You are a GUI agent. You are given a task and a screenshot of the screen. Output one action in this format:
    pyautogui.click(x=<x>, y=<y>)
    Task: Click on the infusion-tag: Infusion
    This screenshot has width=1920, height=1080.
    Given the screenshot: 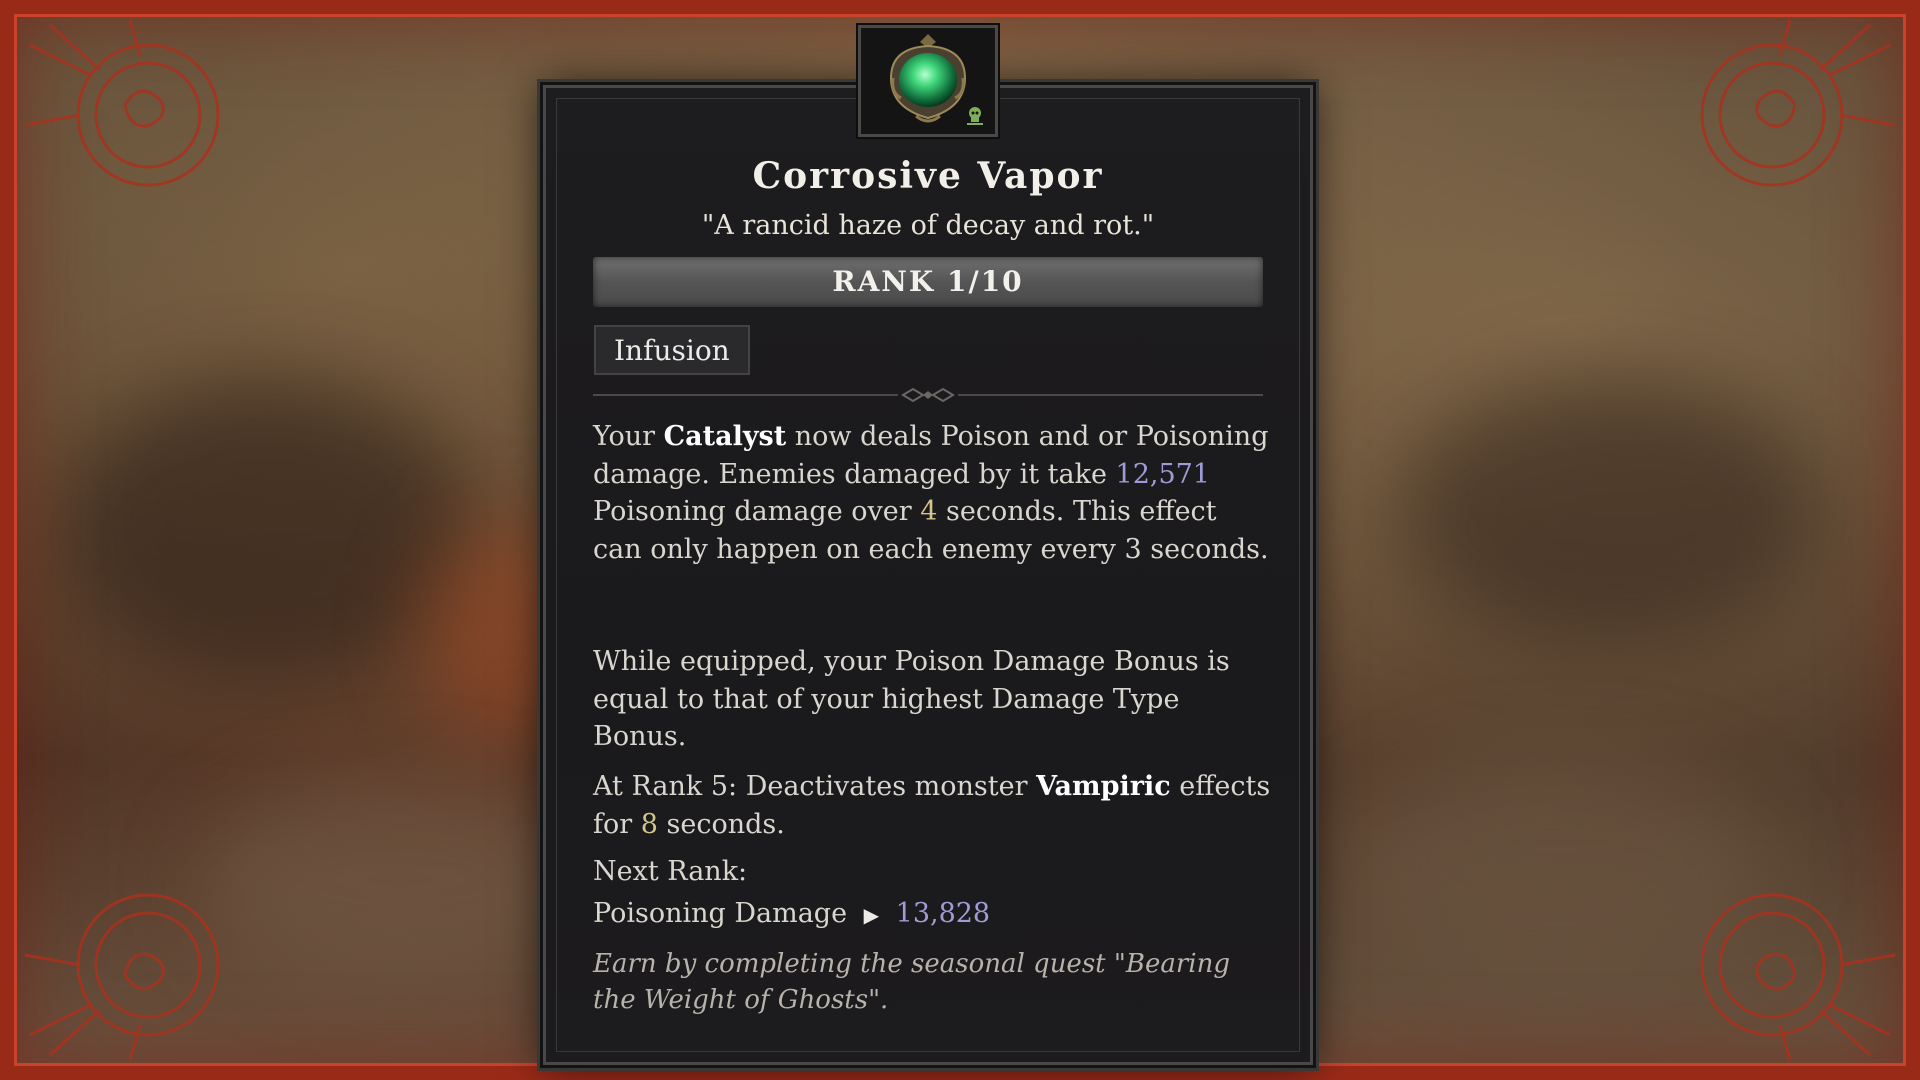 What is the action you would take?
    pyautogui.click(x=672, y=350)
    